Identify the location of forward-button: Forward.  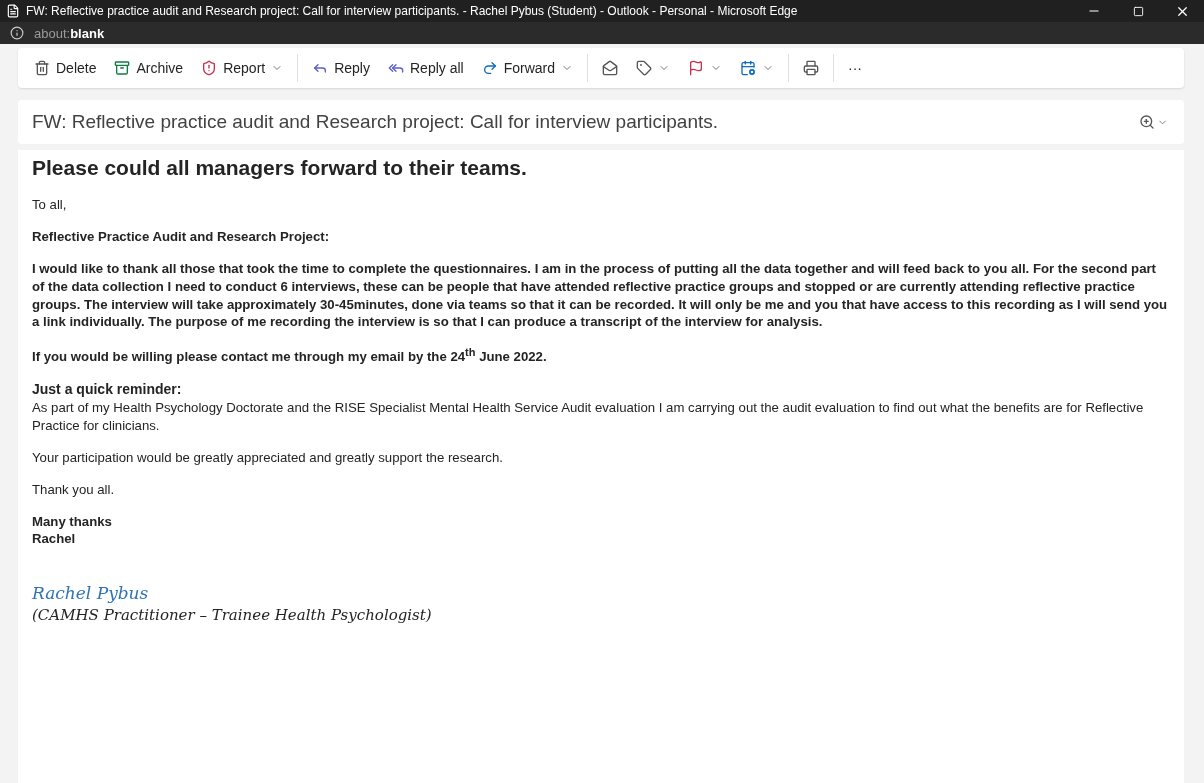
(527, 68).